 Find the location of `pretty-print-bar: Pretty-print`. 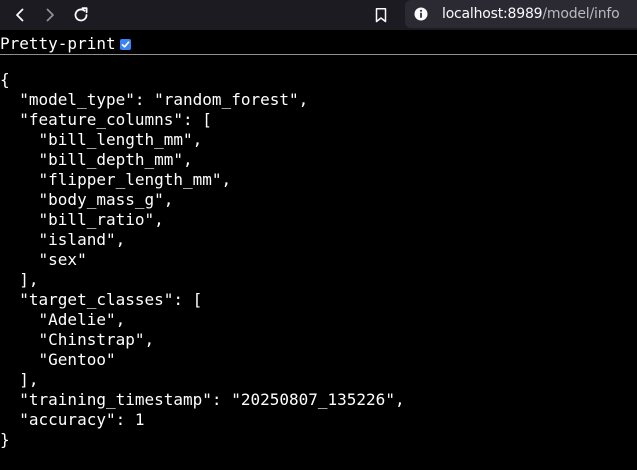

pretty-print-bar: Pretty-print is located at coordinates (65, 44).